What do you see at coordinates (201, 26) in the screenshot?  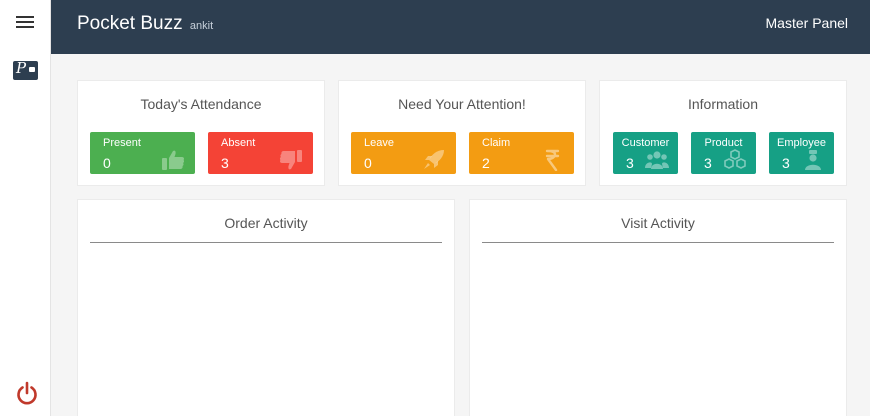 I see `user-name: ankit` at bounding box center [201, 26].